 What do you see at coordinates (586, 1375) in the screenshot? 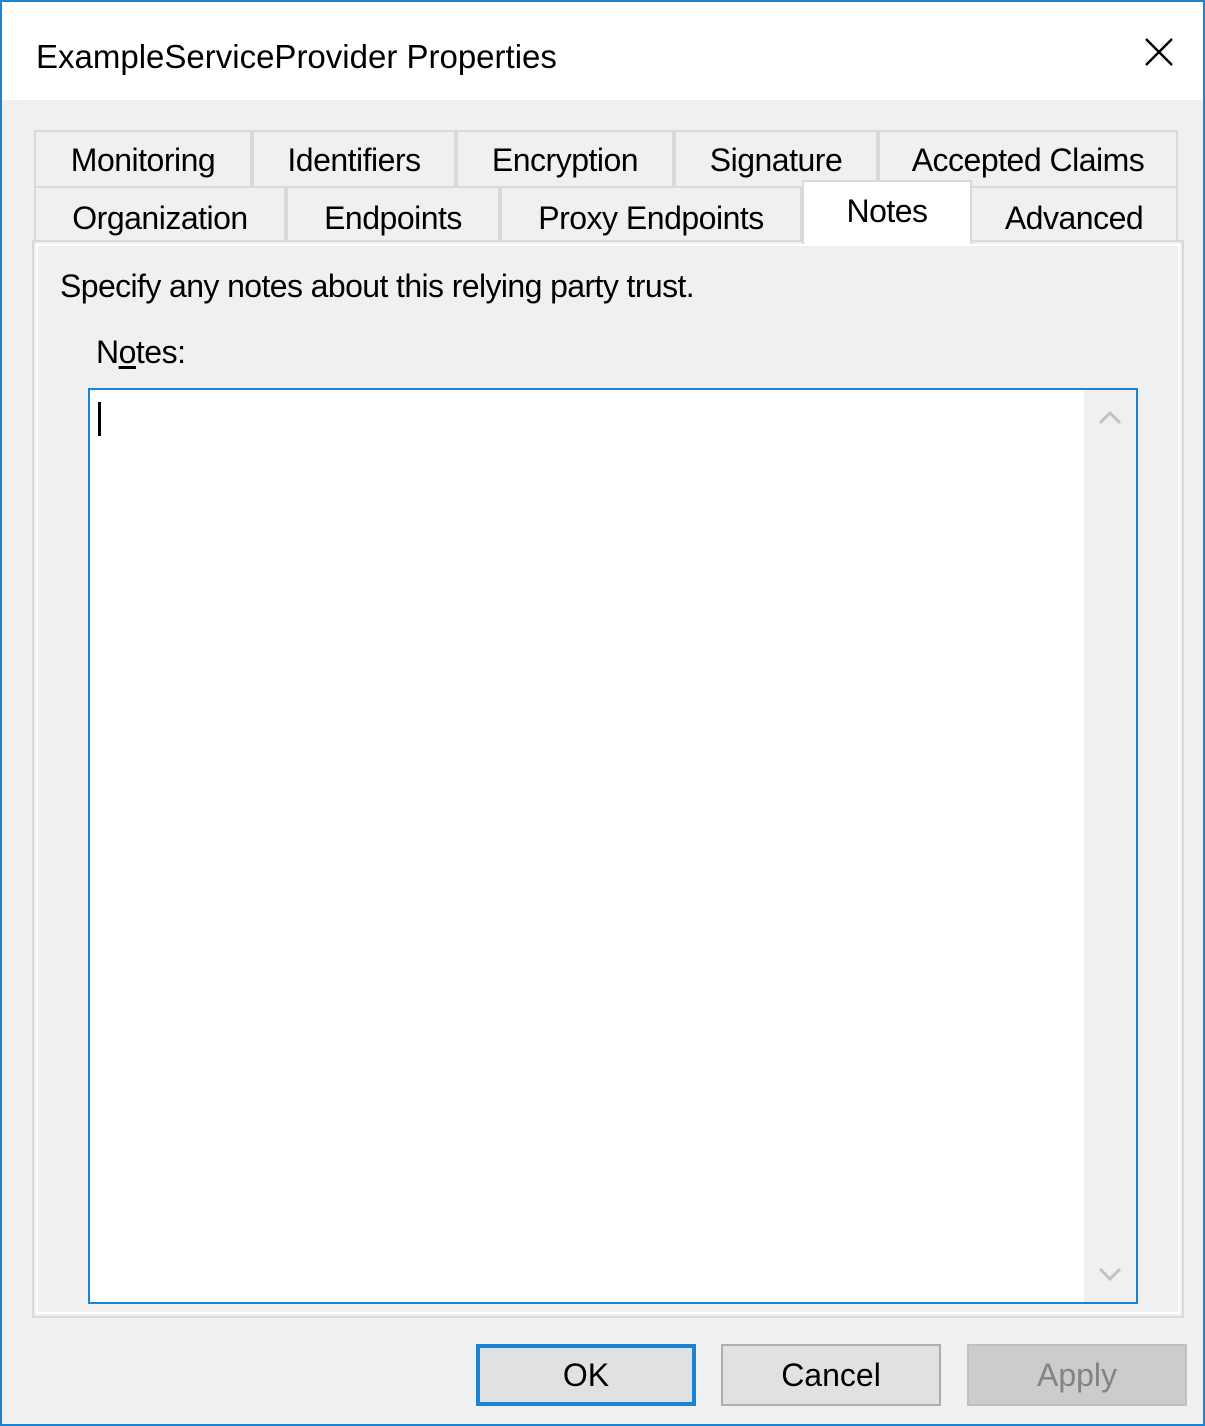
I see `ok-button: OK` at bounding box center [586, 1375].